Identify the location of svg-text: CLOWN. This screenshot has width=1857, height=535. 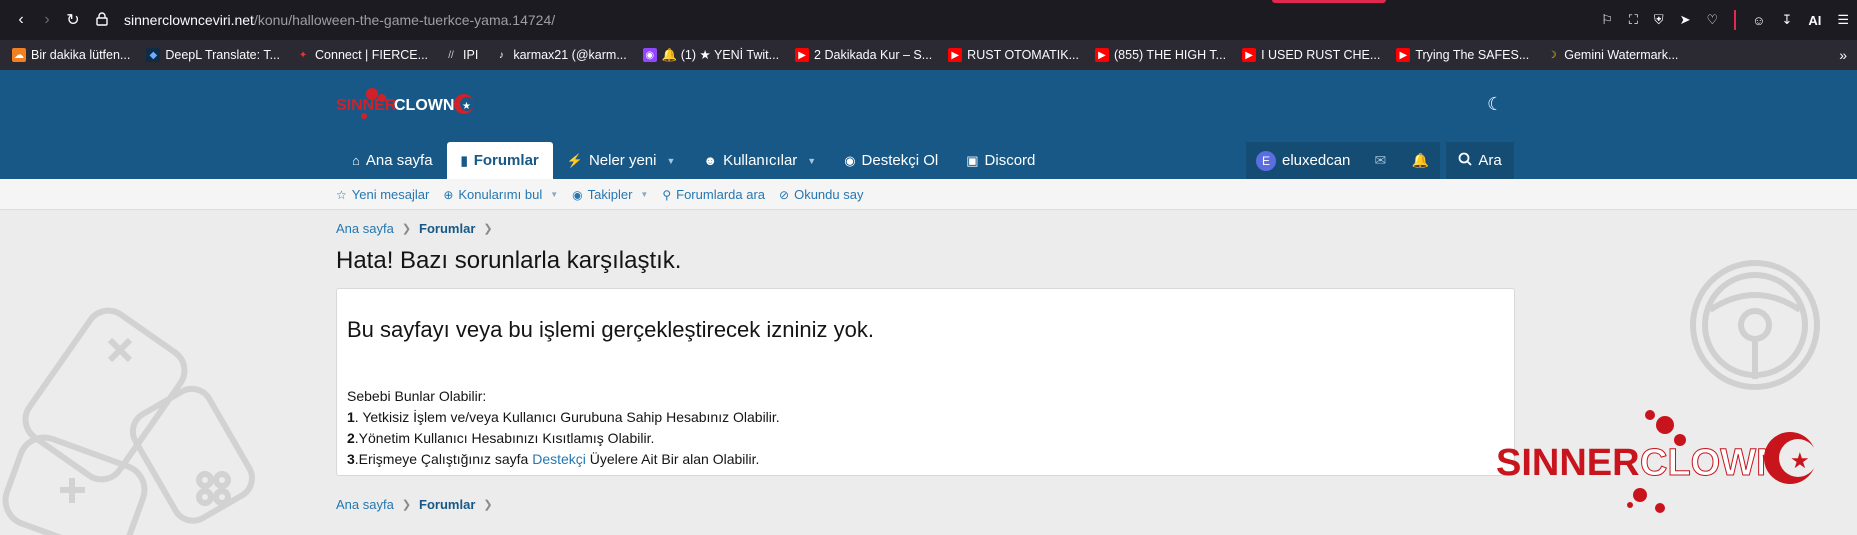
(1712, 463).